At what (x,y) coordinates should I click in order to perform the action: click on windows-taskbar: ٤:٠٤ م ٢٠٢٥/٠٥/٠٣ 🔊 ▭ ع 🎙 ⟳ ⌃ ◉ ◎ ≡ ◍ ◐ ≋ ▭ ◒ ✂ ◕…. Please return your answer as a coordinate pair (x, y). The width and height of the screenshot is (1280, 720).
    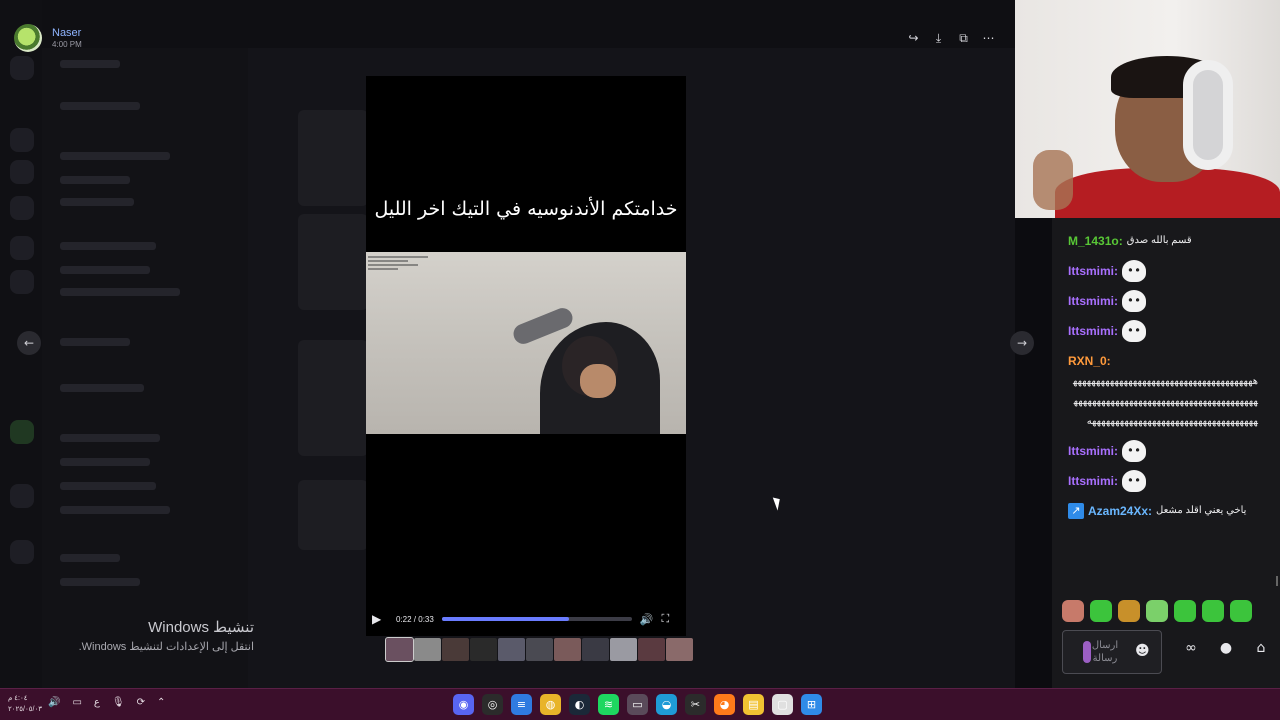
    Looking at the image, I should click on (640, 704).